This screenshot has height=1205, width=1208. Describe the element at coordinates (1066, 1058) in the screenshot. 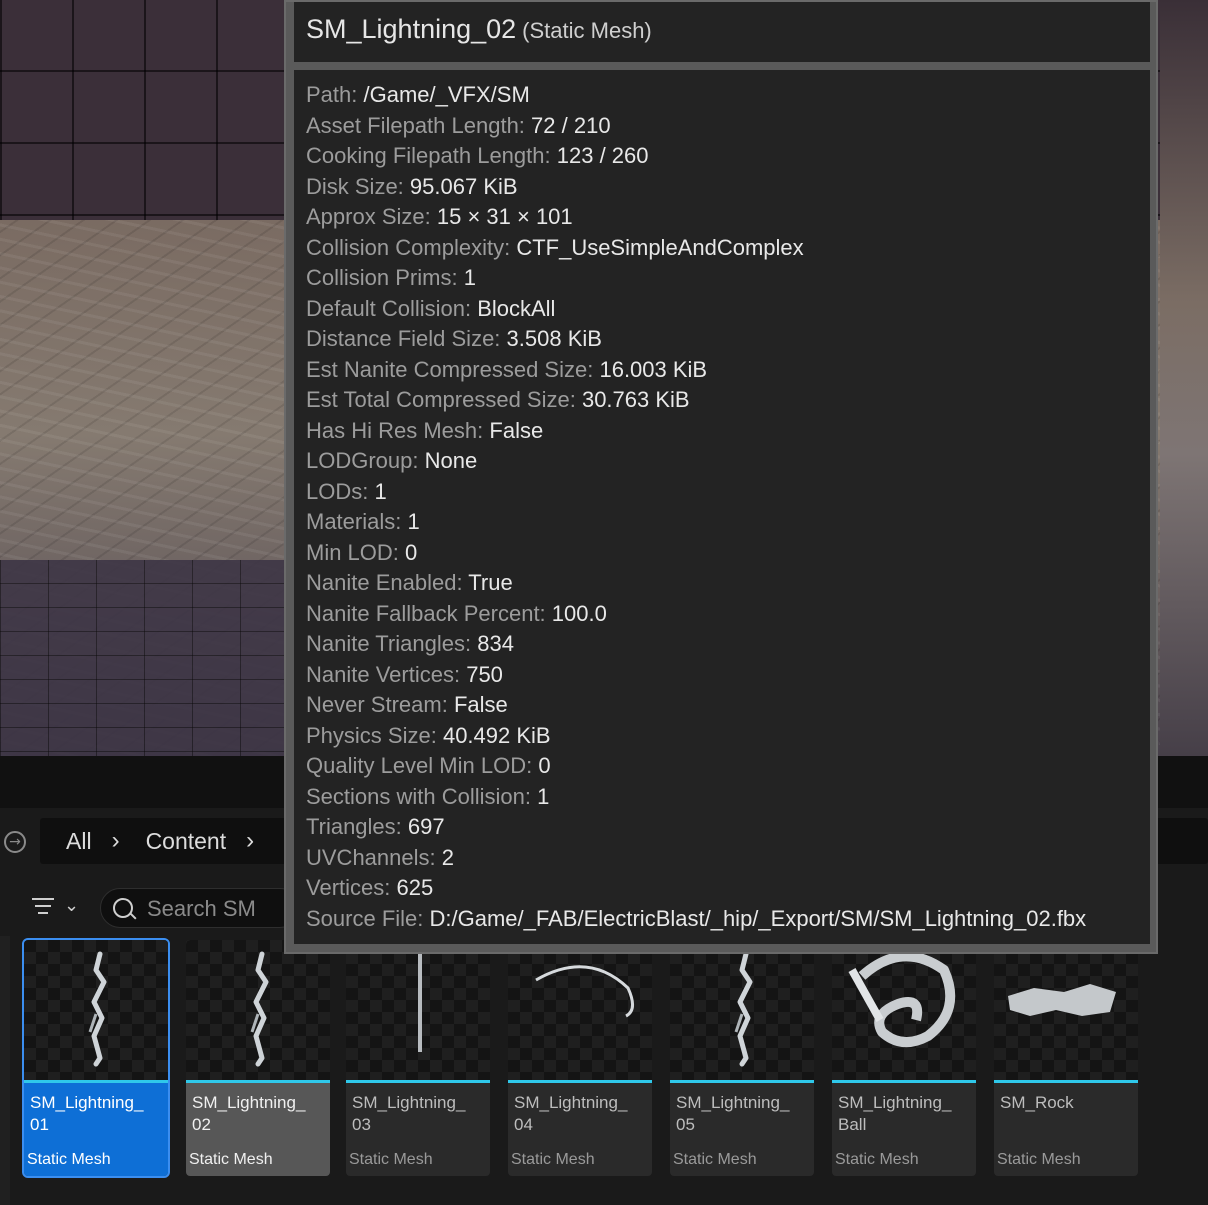

I see `asset-tile: SM_Rock Static Mesh` at that location.